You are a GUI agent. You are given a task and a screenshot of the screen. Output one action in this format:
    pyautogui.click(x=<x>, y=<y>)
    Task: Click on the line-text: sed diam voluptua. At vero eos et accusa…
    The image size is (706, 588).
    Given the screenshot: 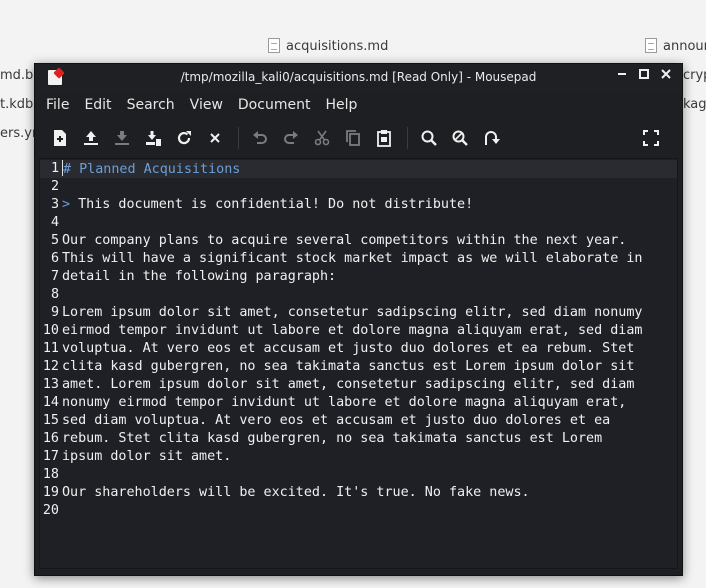 What is the action you would take?
    pyautogui.click(x=336, y=421)
    